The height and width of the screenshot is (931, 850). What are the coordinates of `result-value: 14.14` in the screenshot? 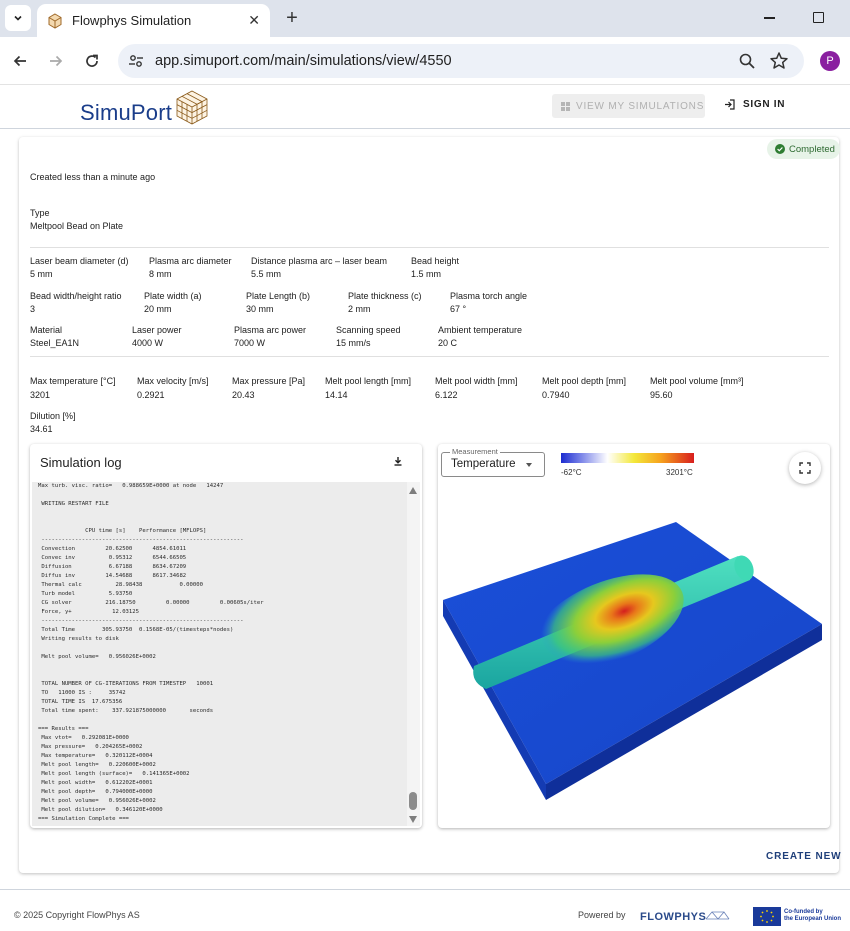 It's located at (336, 395).